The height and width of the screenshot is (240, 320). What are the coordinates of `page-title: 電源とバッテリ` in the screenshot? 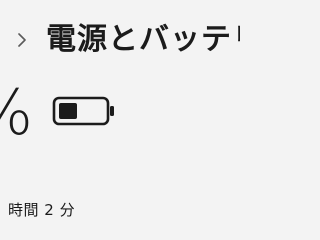 It's located at (143, 39).